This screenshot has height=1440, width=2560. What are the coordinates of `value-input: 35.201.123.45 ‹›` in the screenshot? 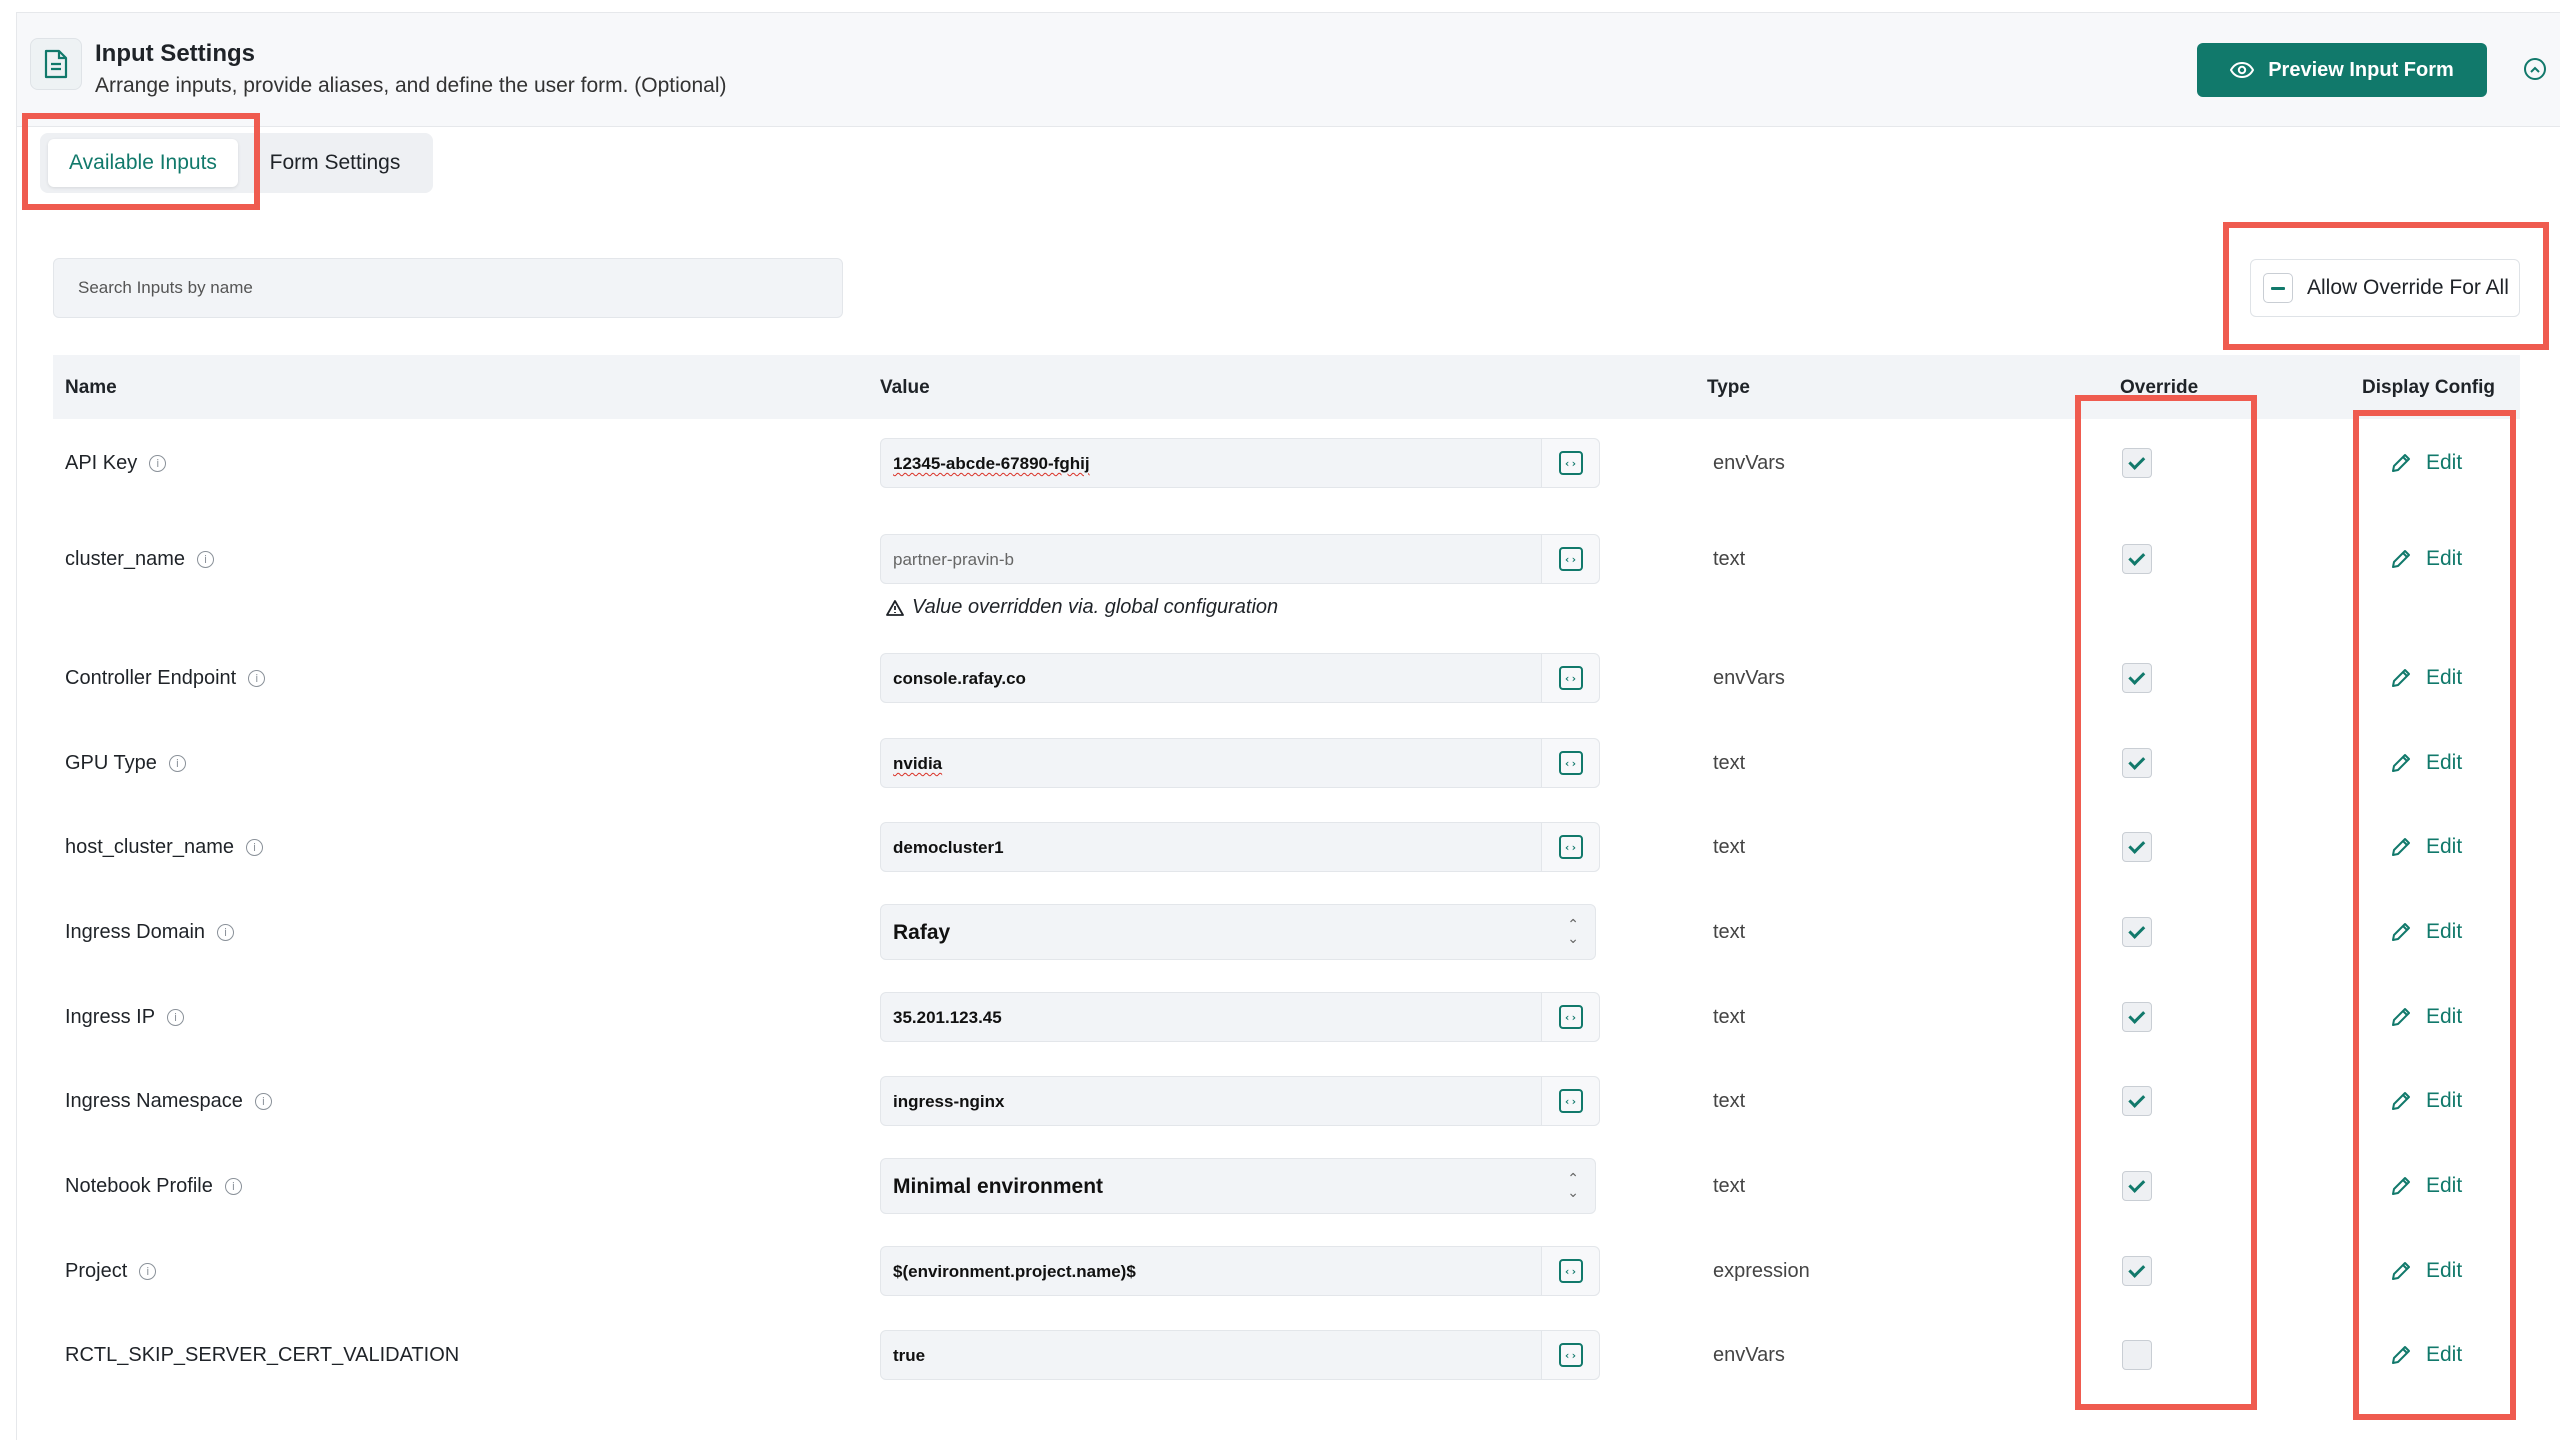 It's located at (1240, 1017).